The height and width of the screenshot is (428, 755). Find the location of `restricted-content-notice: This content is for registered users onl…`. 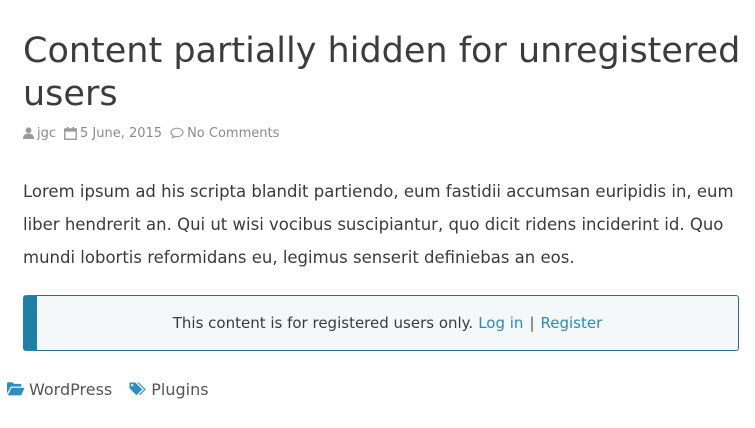

restricted-content-notice: This content is for registered users onl… is located at coordinates (381, 323).